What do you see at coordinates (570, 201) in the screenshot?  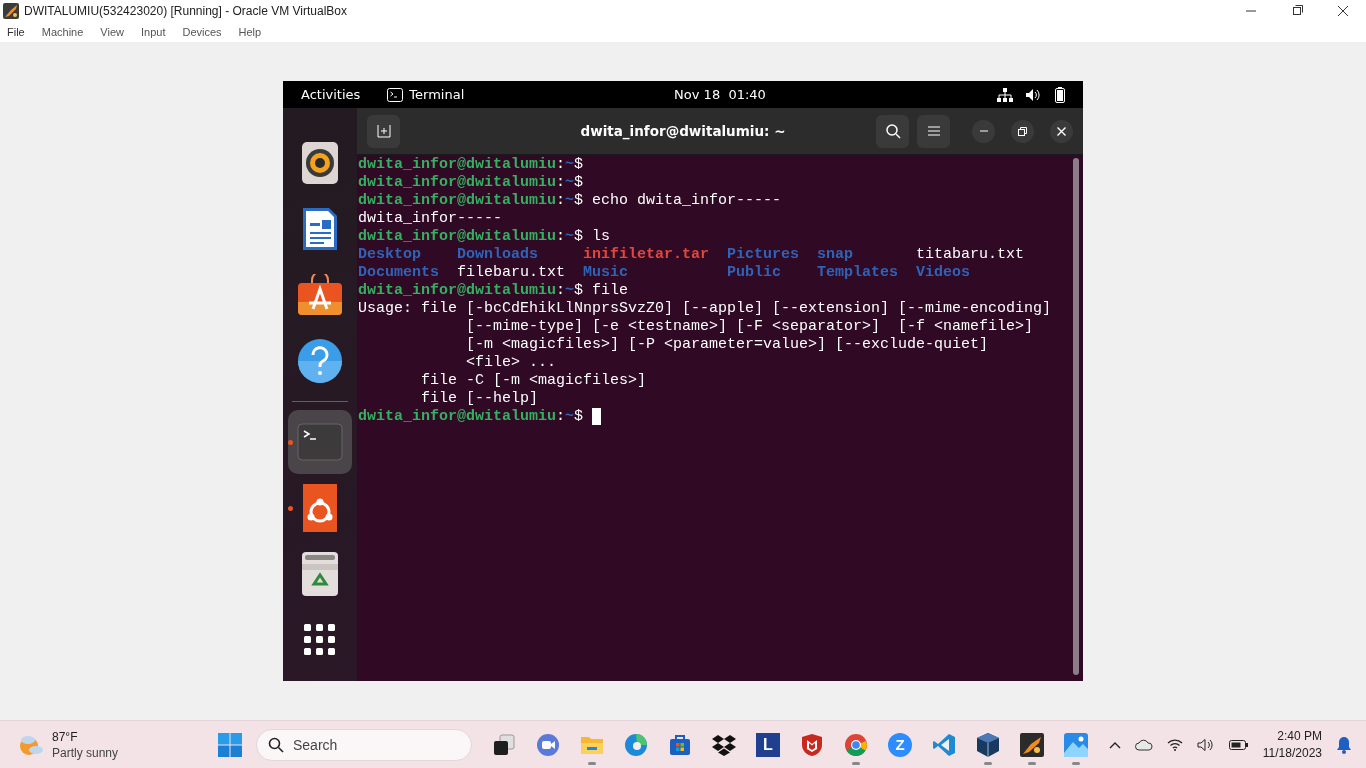 I see `terminal-line: dwita_infor@dwitalumiu:~$ echo dwita_infor-----` at bounding box center [570, 201].